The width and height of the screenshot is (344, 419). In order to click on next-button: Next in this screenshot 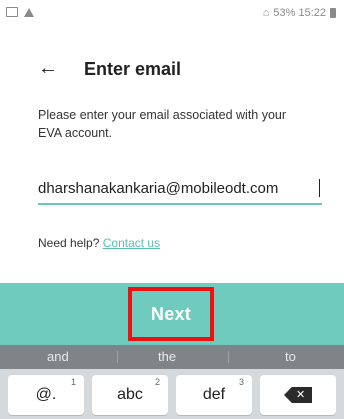, I will do `click(171, 314)`.